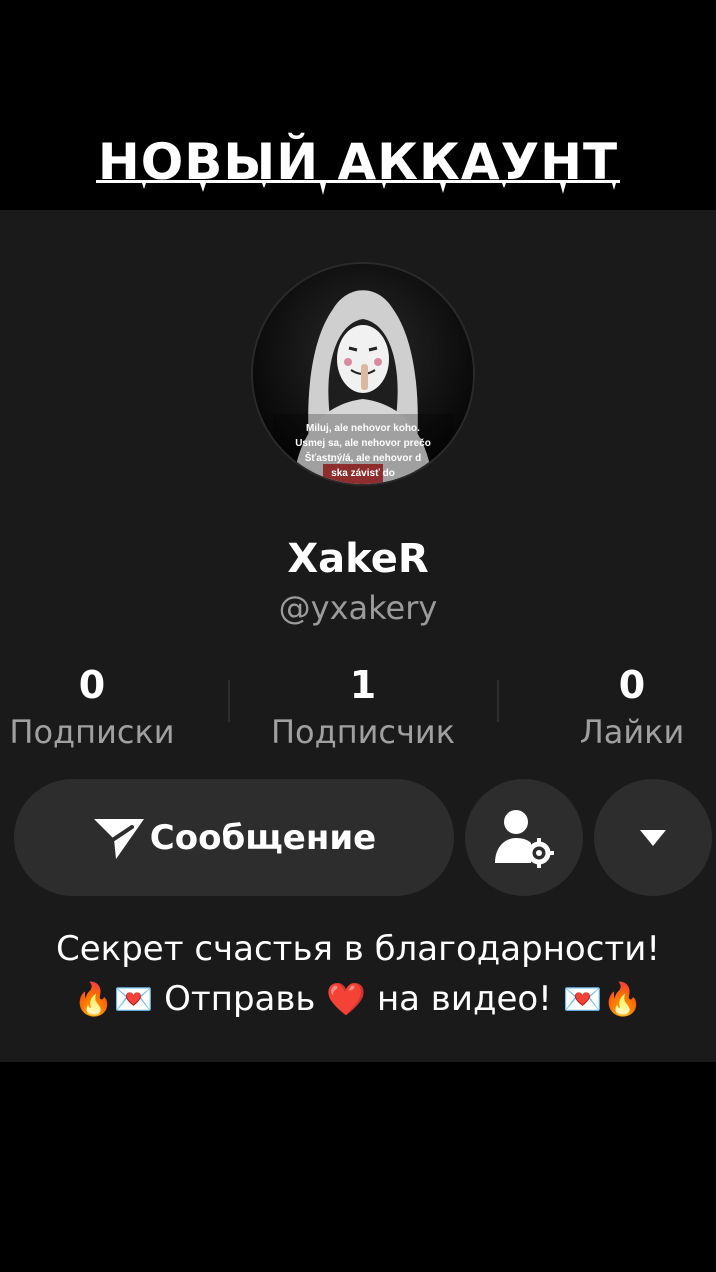  I want to click on stat-following-label: Подписки, so click(92, 732).